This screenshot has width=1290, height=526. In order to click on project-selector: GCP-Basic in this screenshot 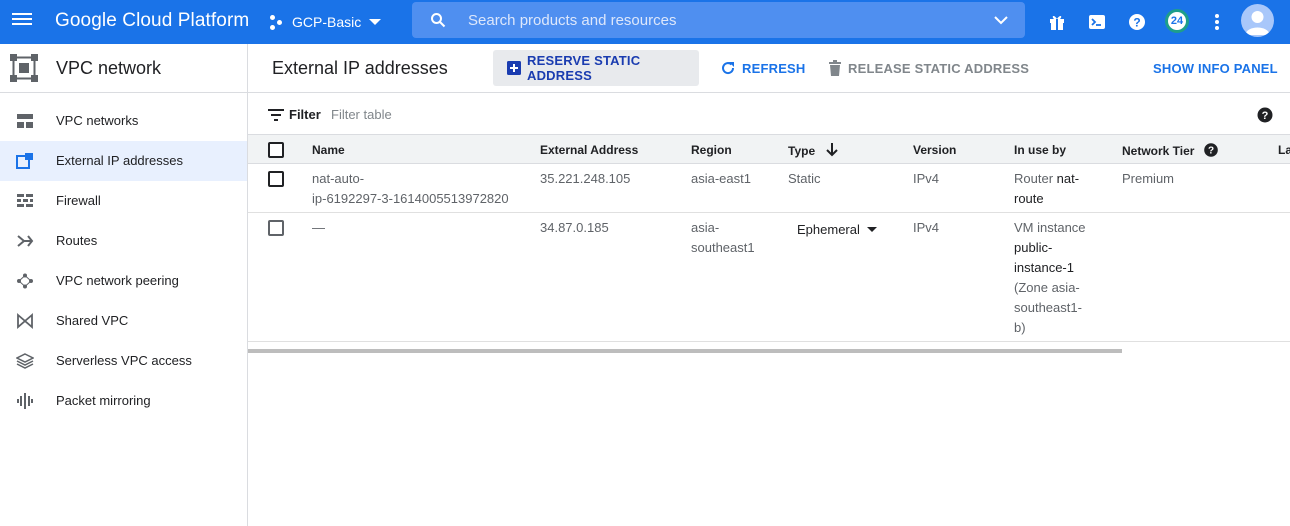, I will do `click(325, 22)`.